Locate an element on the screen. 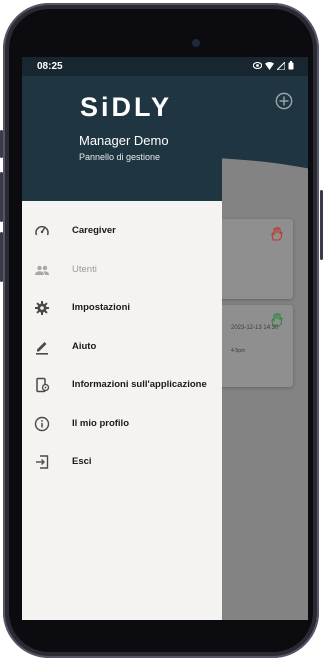 This screenshot has height=661, width=323. menu-item-label: Aiuto is located at coordinates (84, 346).